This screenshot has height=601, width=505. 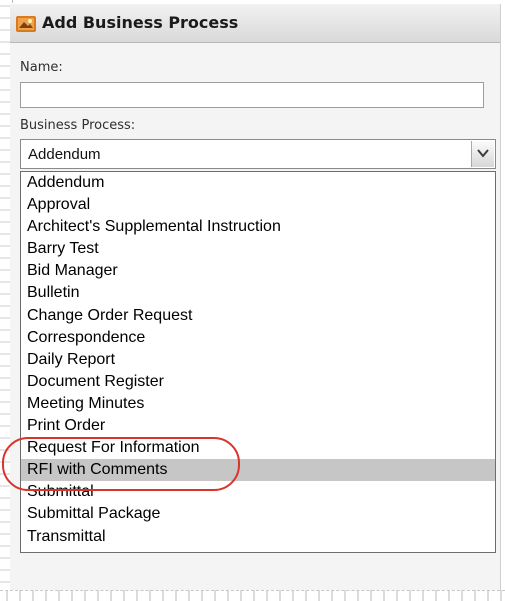 I want to click on dropdown-option: Correspondence, so click(x=258, y=338).